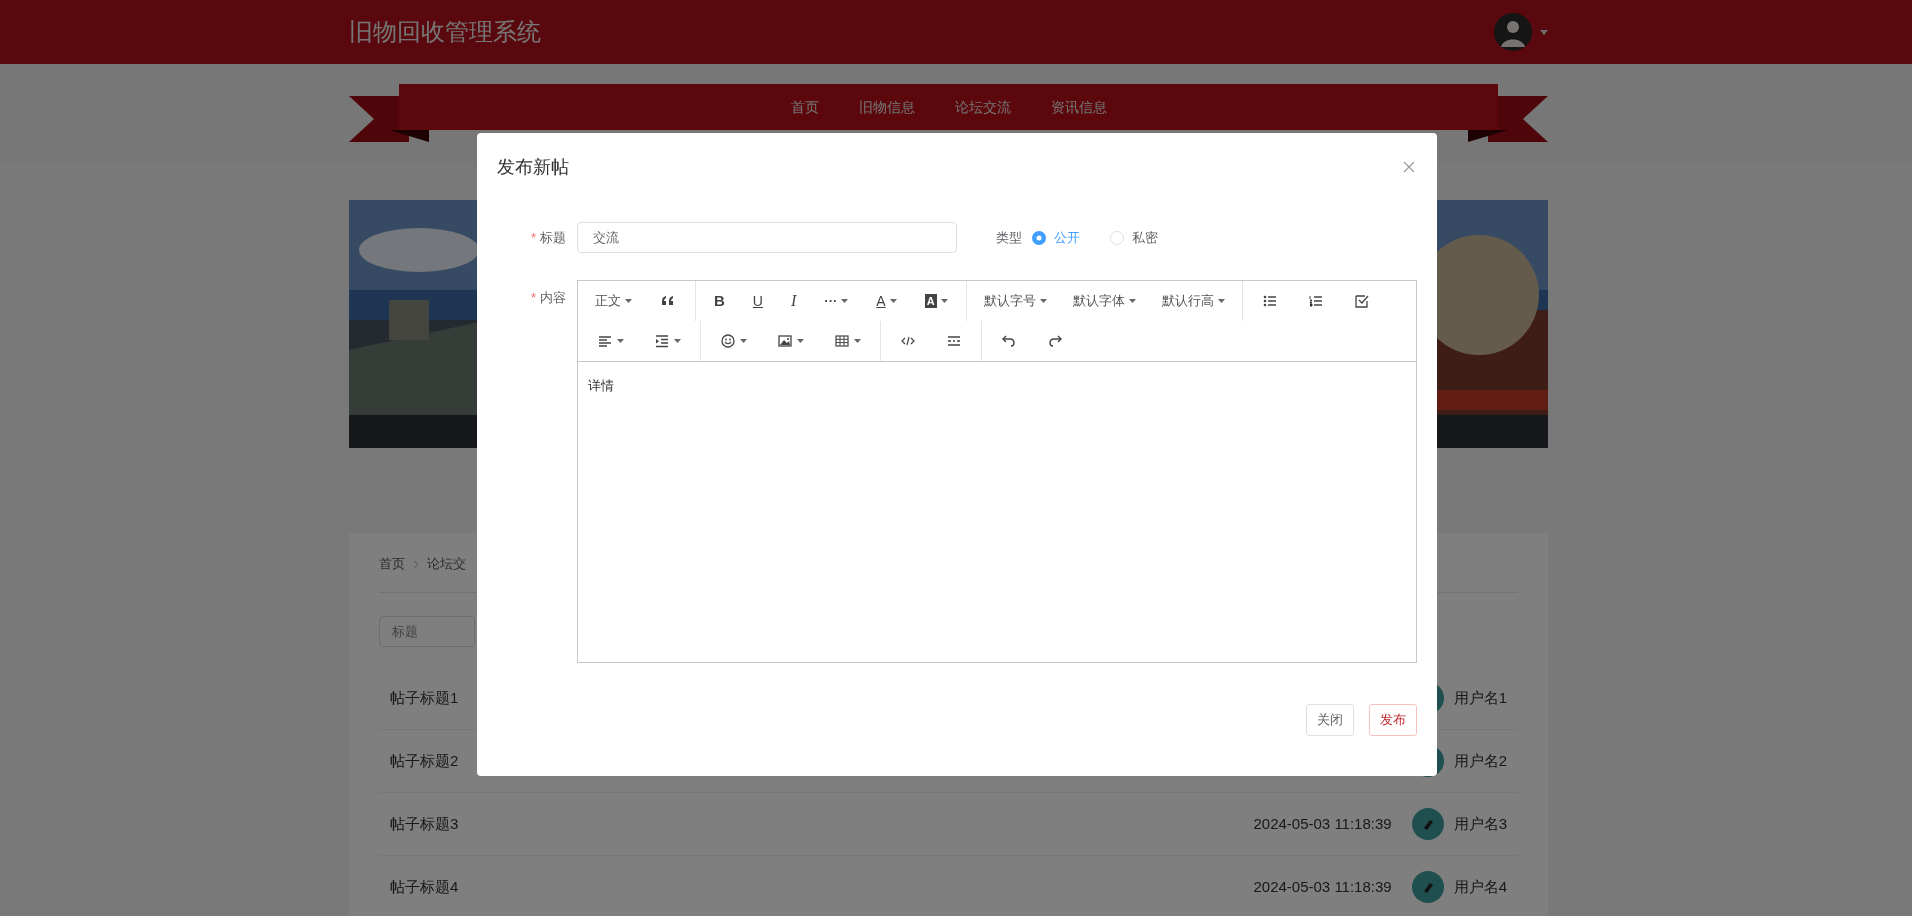 The width and height of the screenshot is (1912, 916). I want to click on underline-button: U, so click(757, 301).